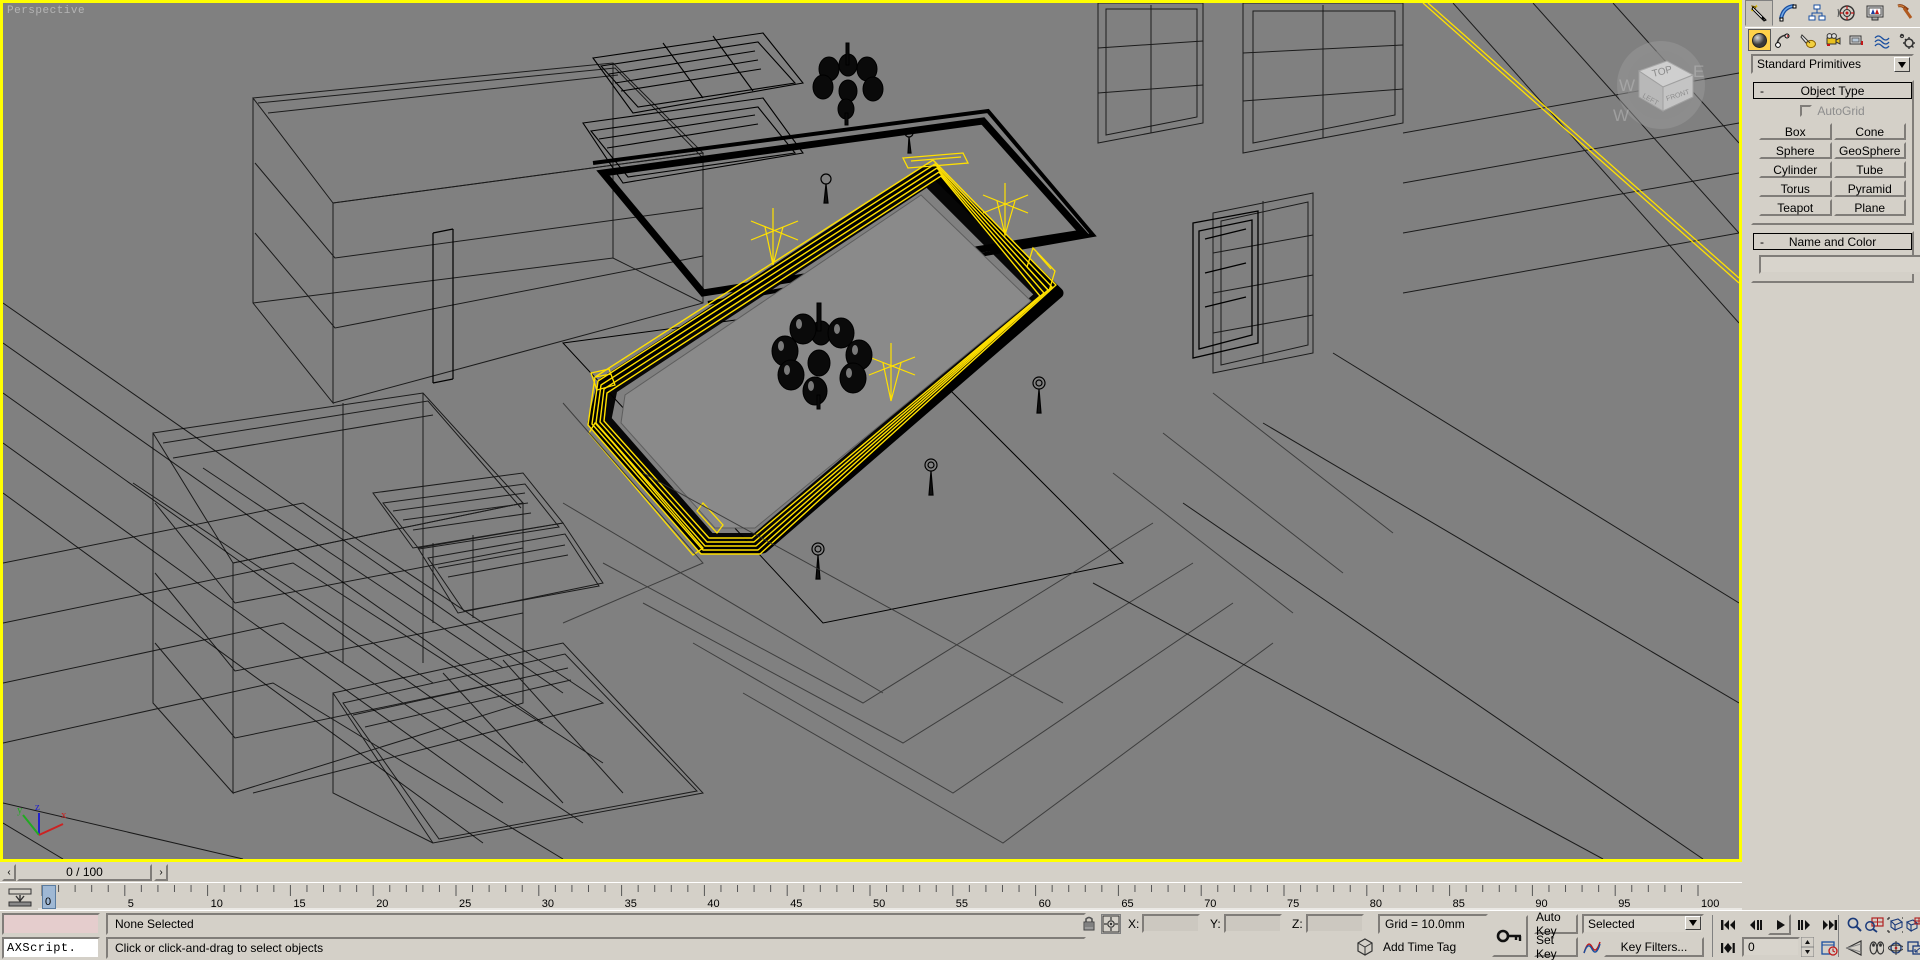  I want to click on set-key-button: Set Key, so click(1556, 946).